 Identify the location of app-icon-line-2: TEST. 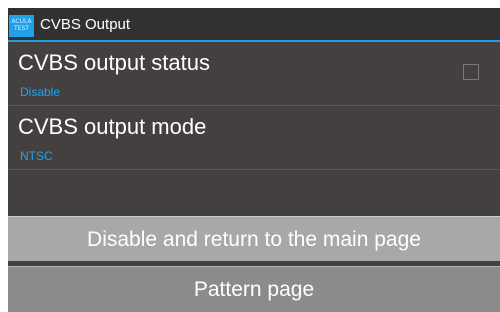
(21, 28).